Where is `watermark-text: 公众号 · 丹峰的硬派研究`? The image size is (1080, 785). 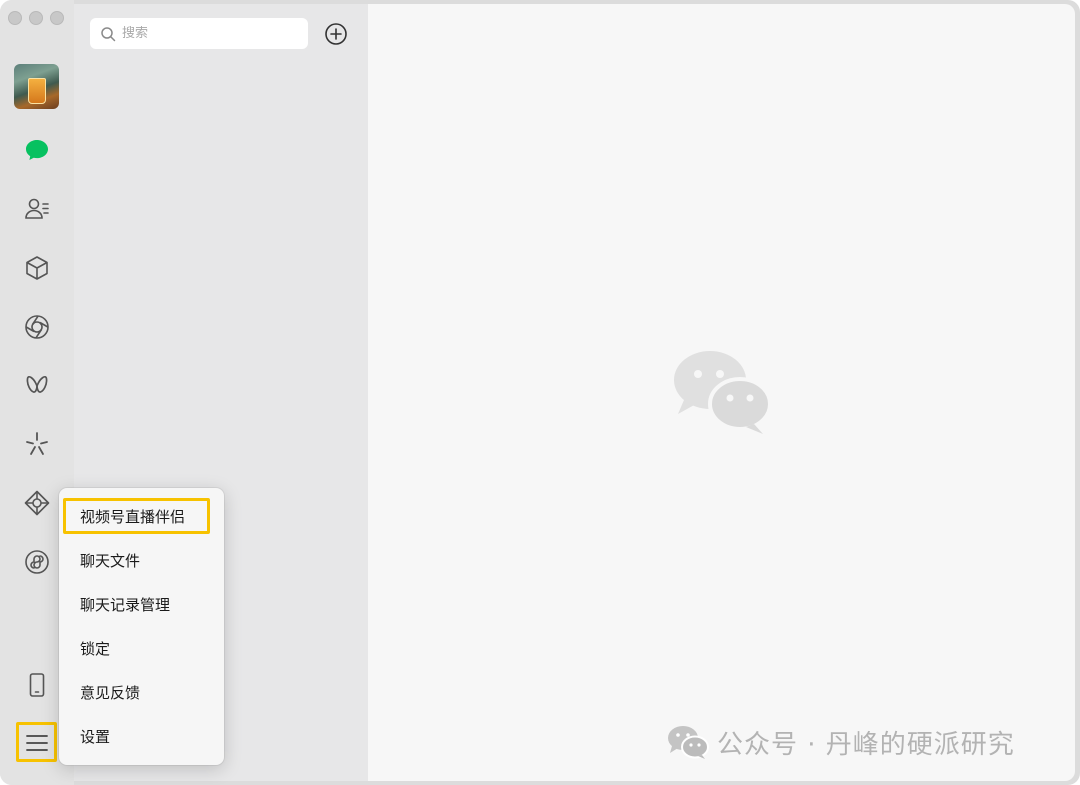
watermark-text: 公众号 · 丹峰的硬派研究 is located at coordinates (866, 744).